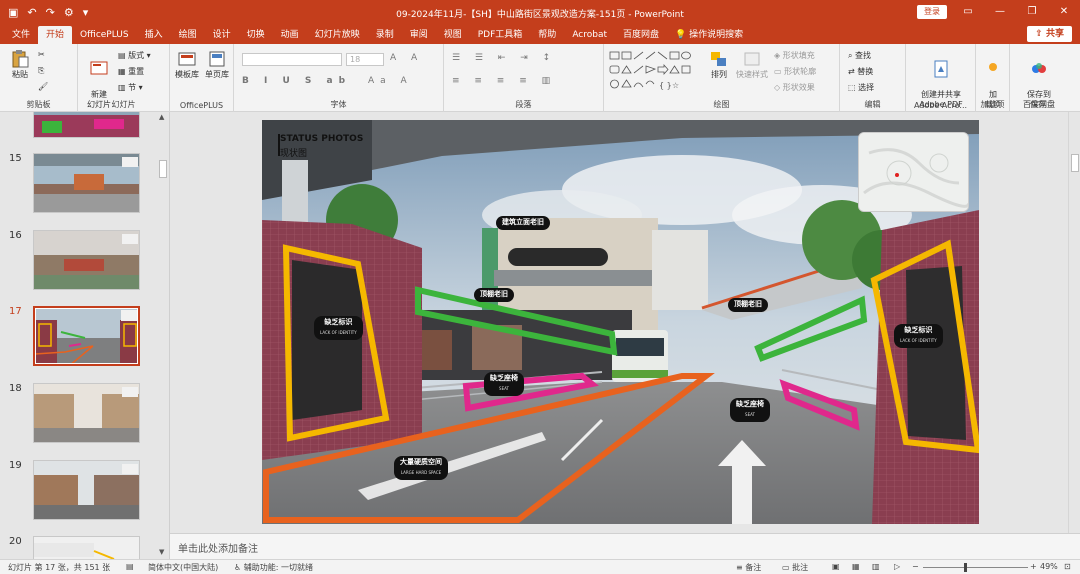  Describe the element at coordinates (55, 35) in the screenshot. I see `tab-home: 开始` at that location.